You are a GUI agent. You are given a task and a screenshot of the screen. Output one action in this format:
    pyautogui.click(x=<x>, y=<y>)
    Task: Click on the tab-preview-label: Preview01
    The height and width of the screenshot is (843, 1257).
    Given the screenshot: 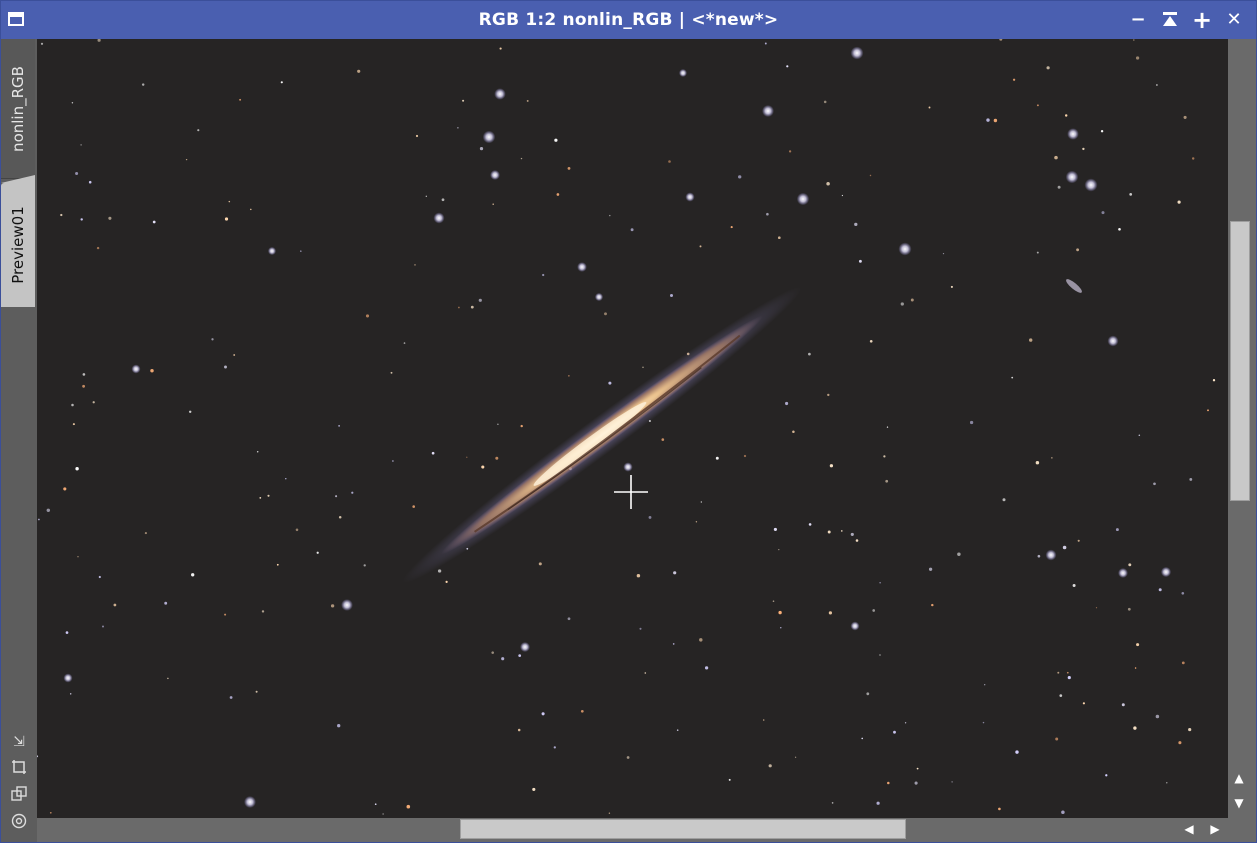 What is the action you would take?
    pyautogui.click(x=18, y=245)
    